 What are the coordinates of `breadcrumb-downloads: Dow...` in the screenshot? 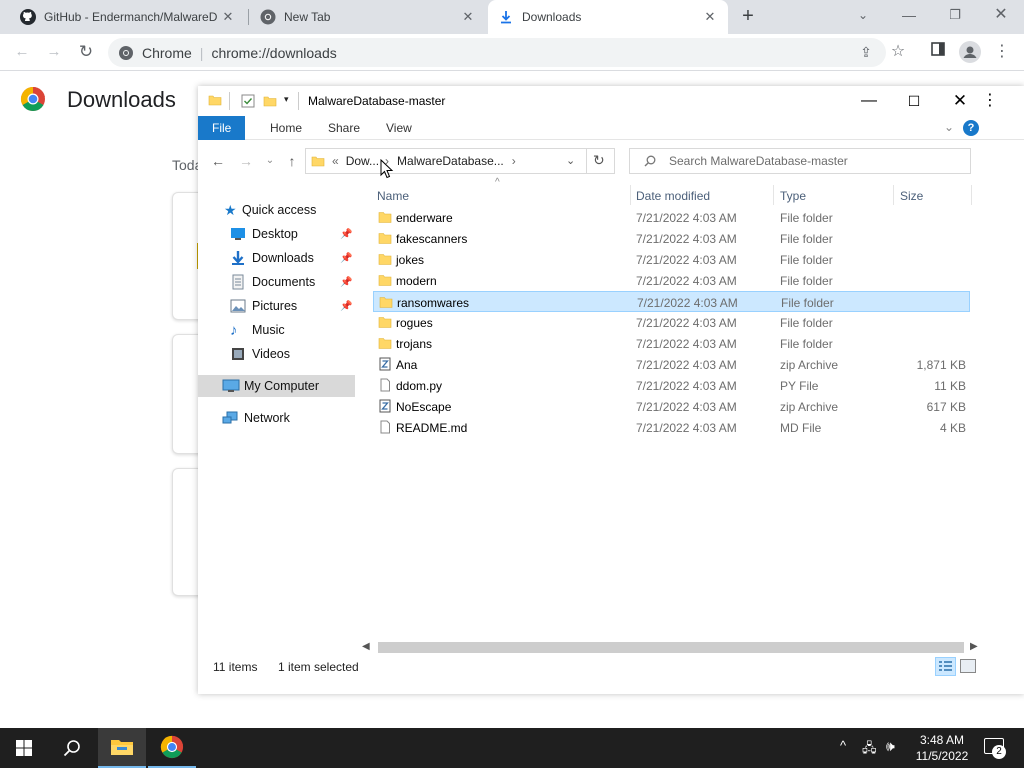 It's located at (362, 161).